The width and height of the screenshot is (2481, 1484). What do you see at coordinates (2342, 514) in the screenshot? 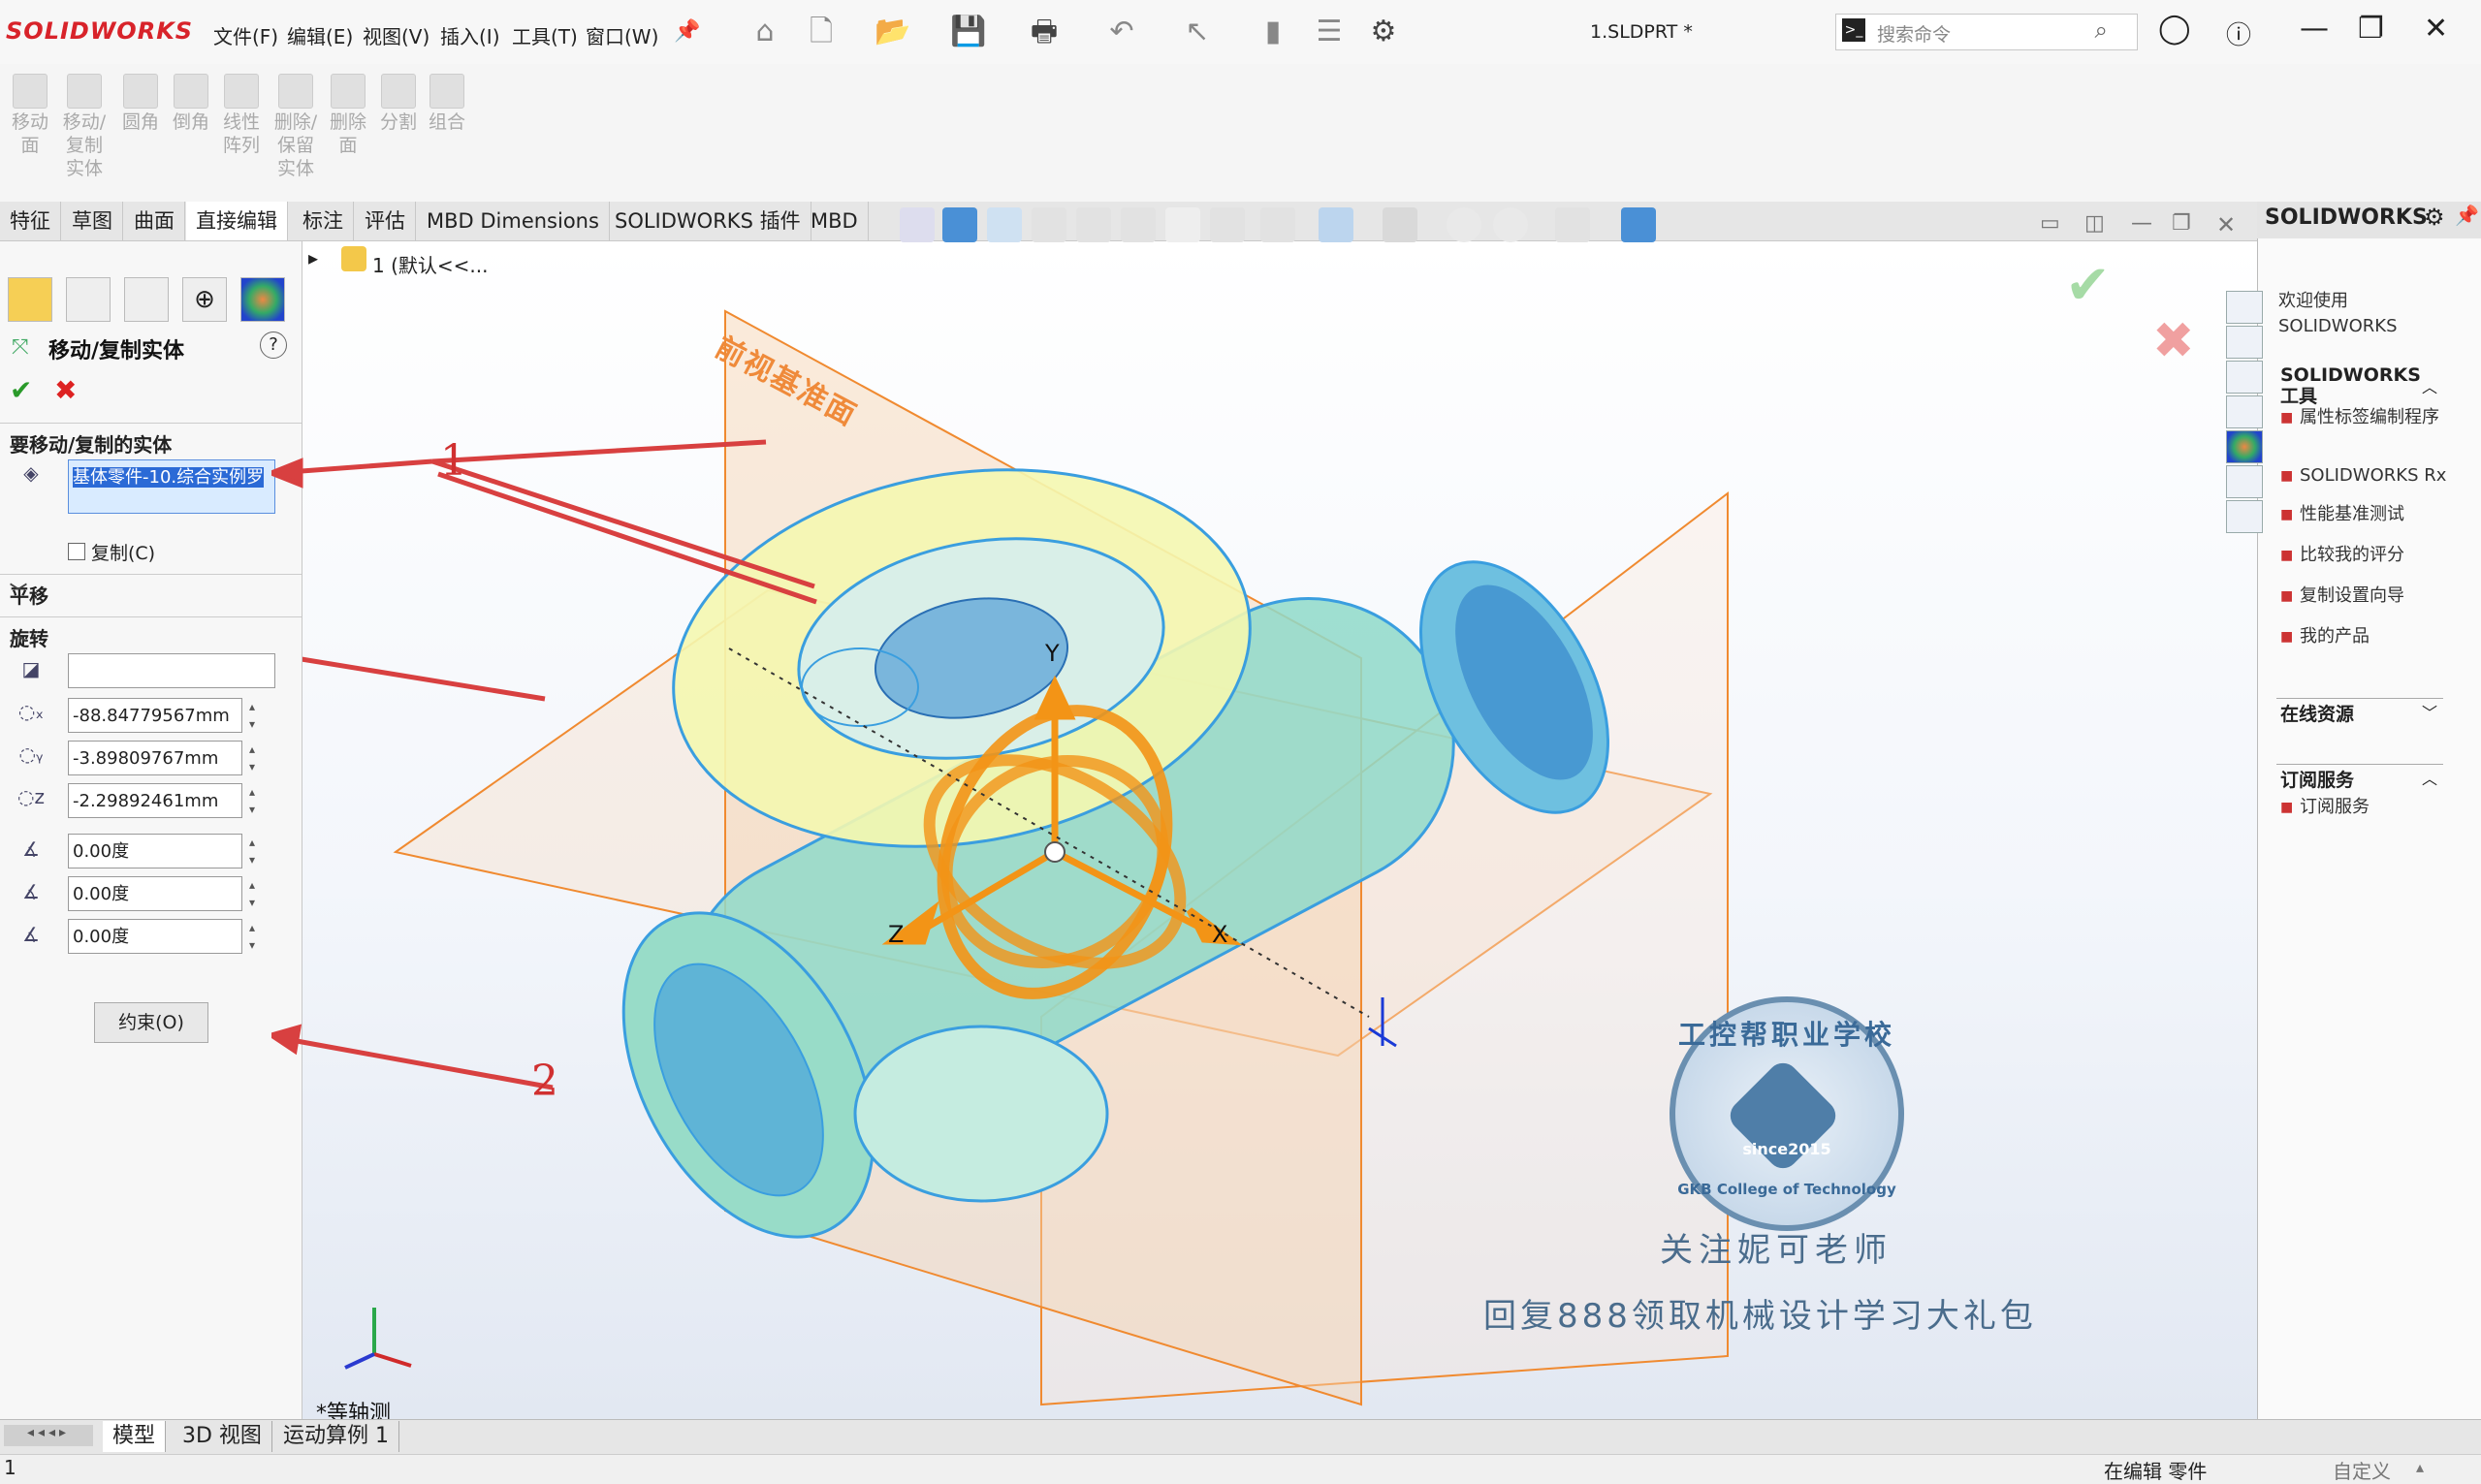
I see `tool-performance-benchmark: 性能基准测试` at bounding box center [2342, 514].